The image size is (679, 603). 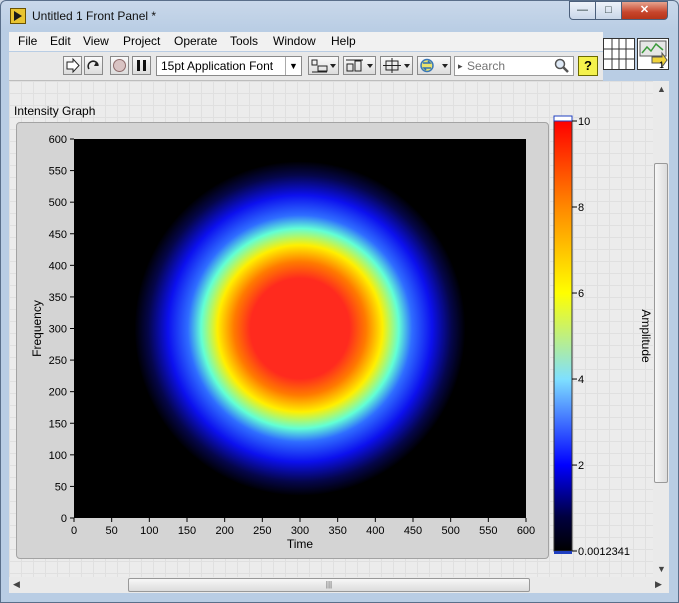 I want to click on vertical-scrollbar: ▲ ▼, so click(x=661, y=329).